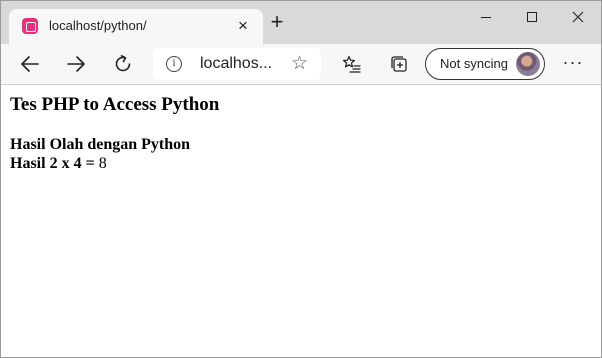  I want to click on arrow-right-icon, so click(76, 64).